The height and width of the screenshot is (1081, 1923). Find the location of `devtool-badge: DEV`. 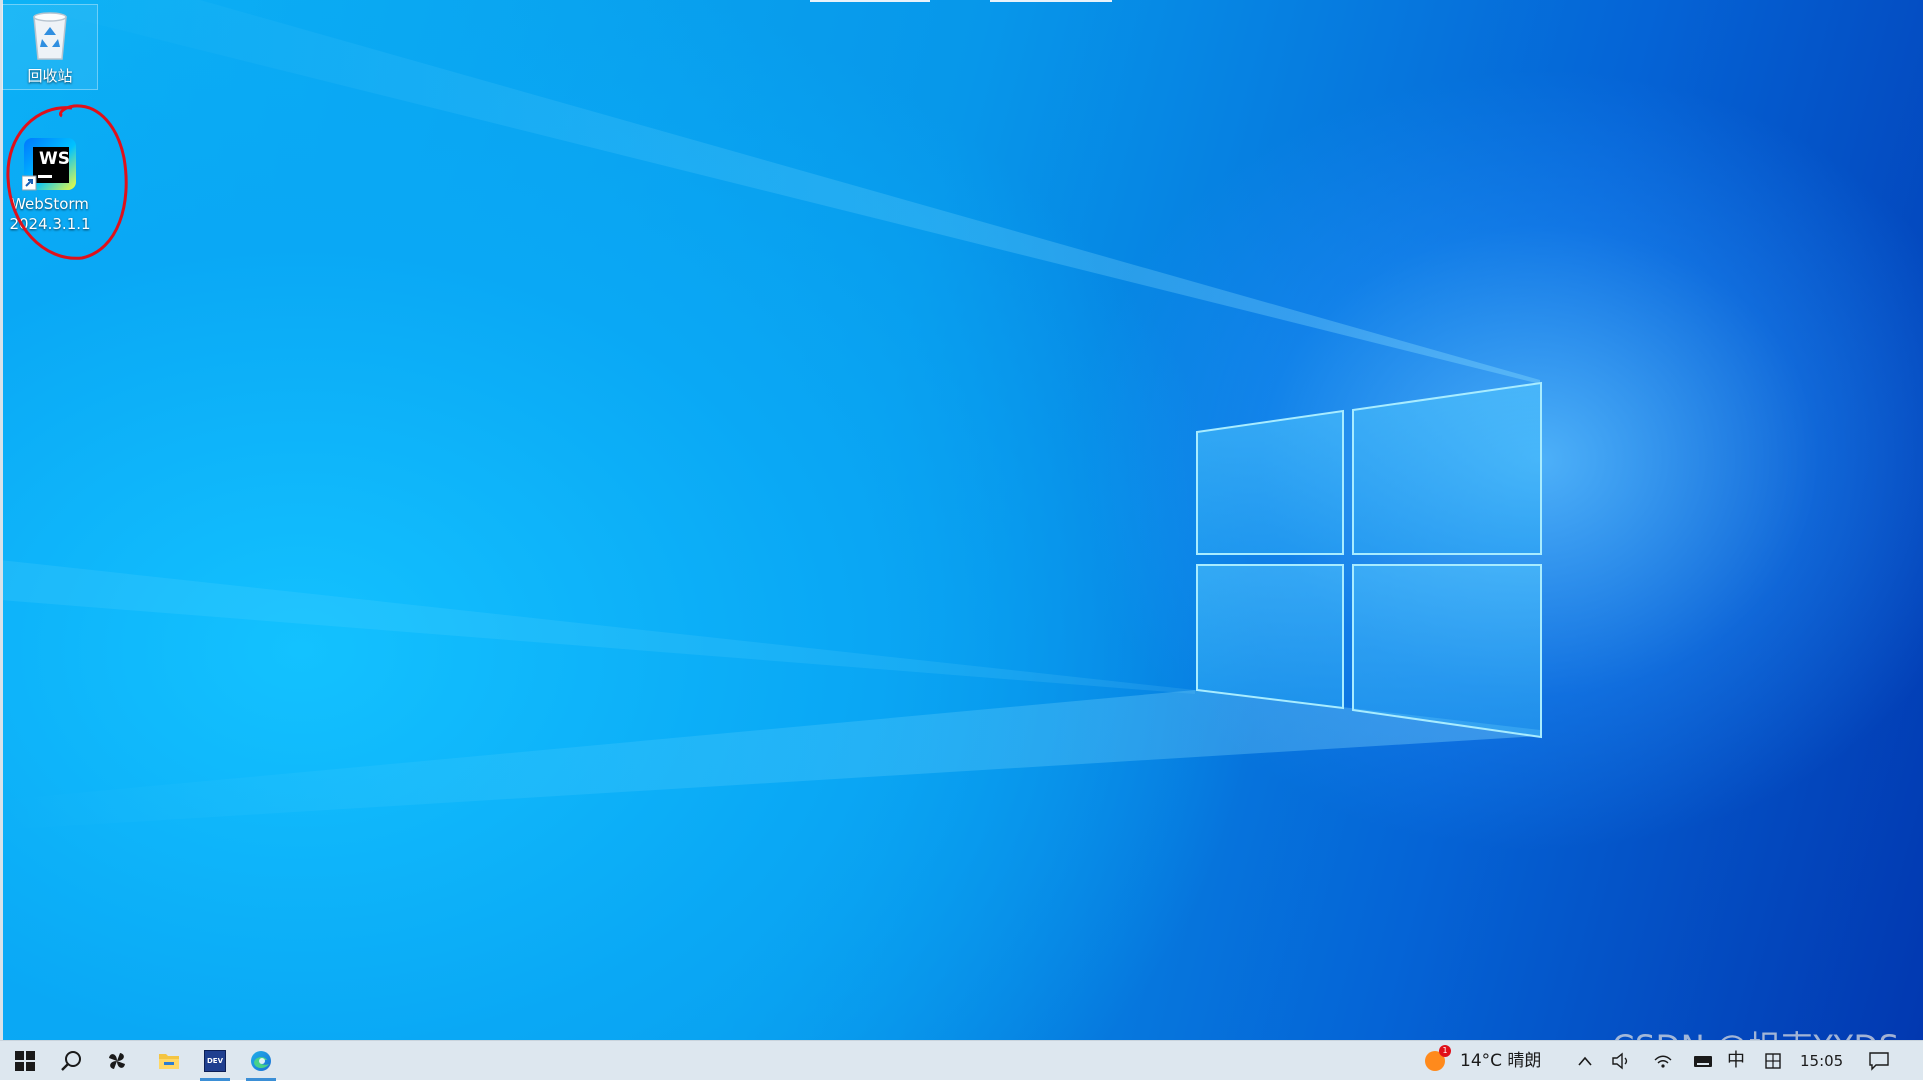

devtool-badge: DEV is located at coordinates (214, 1061).